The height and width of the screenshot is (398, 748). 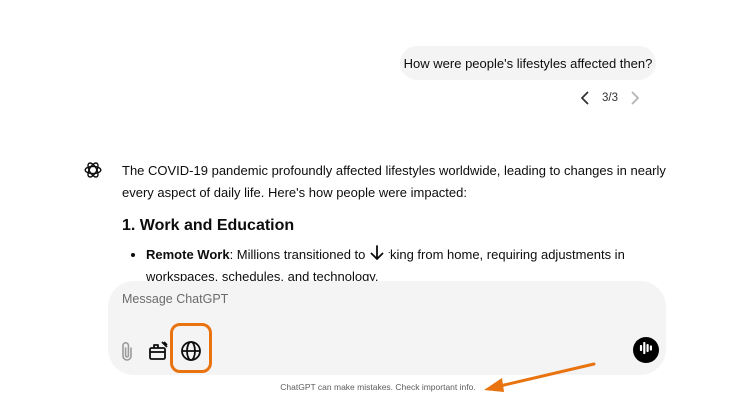 I want to click on annotation-arrow, so click(x=540, y=377).